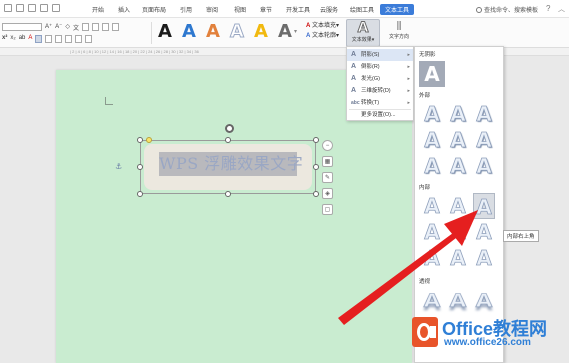 The width and height of the screenshot is (569, 363). Describe the element at coordinates (140, 167) in the screenshot. I see `resize-handle-left` at that location.